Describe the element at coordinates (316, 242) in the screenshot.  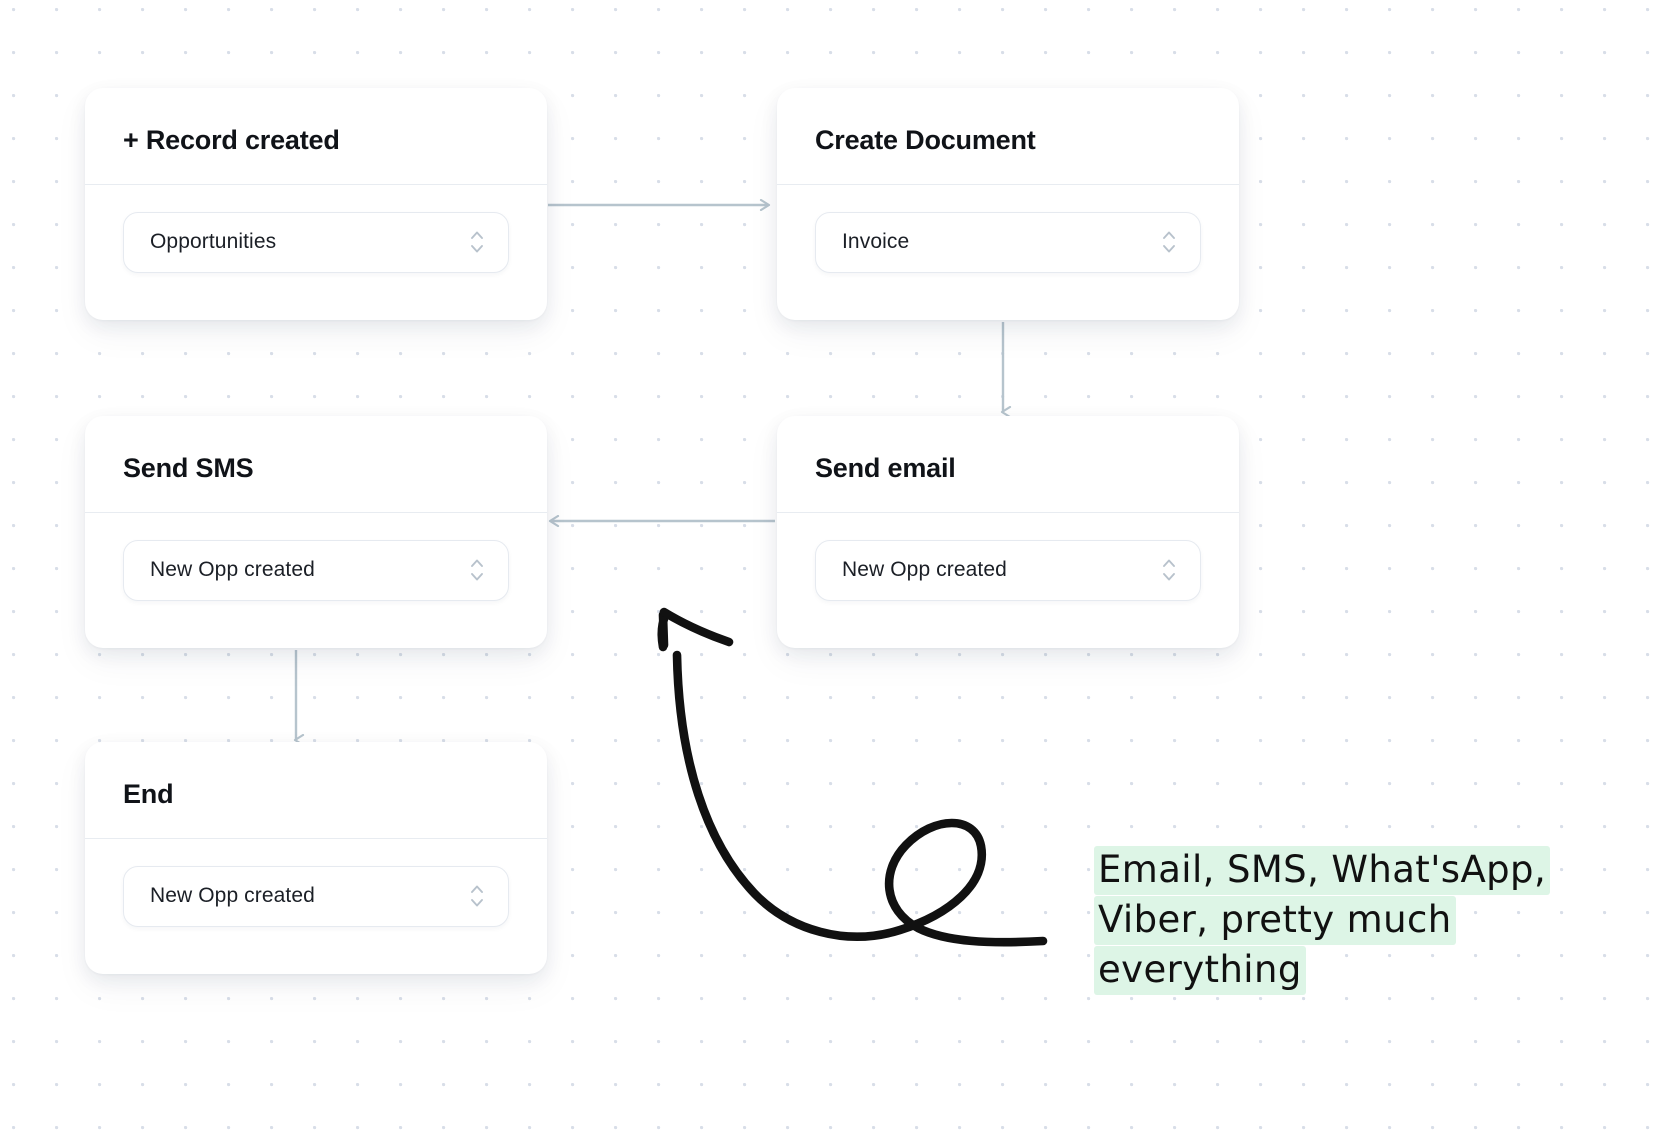
I see `record-created-select: Opportunities` at that location.